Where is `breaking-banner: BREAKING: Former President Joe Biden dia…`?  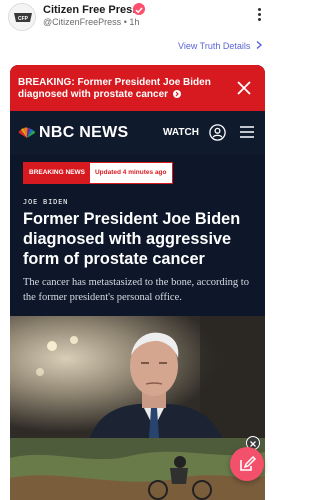 breaking-banner: BREAKING: Former President Joe Biden dia… is located at coordinates (137, 88).